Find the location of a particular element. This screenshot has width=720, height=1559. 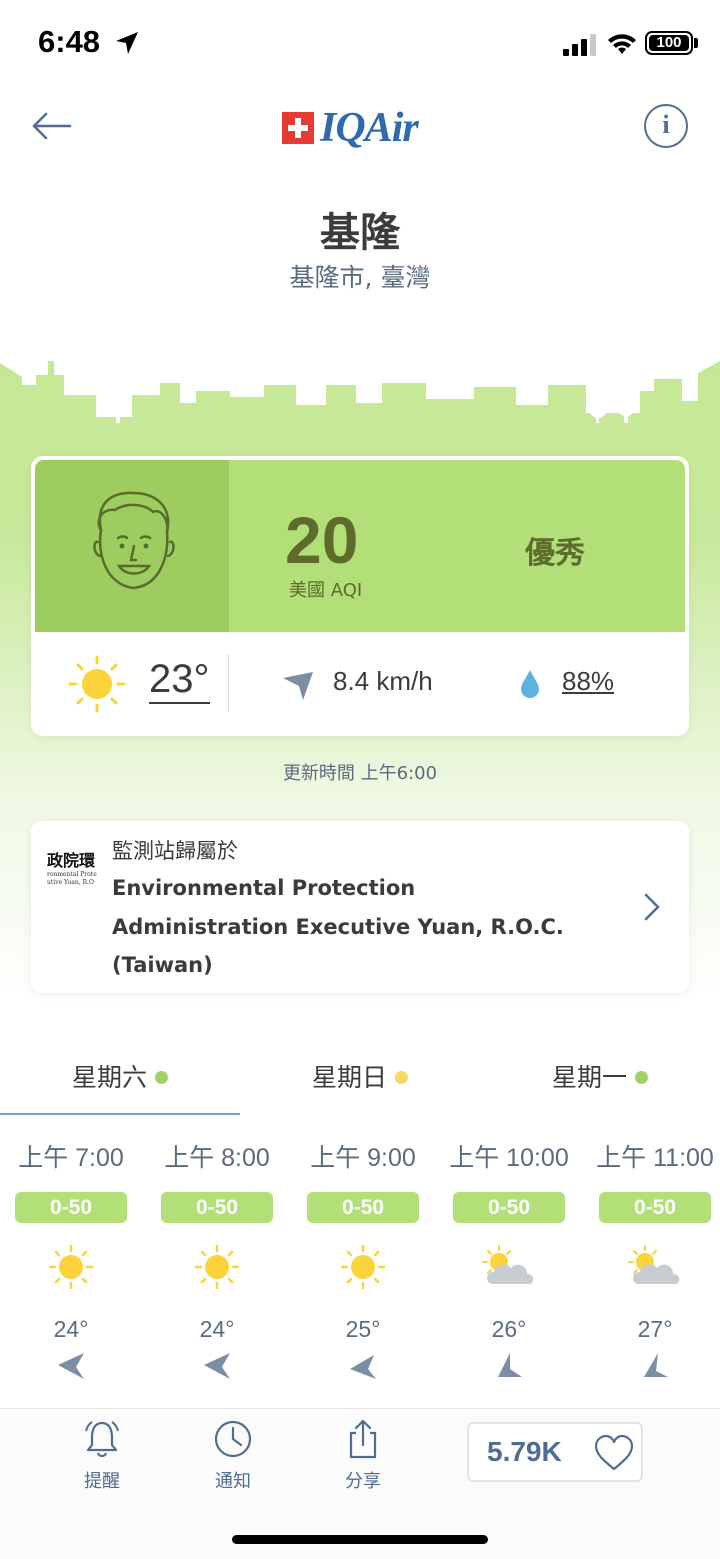

tab-label: 星期一 is located at coordinates (589, 1077).